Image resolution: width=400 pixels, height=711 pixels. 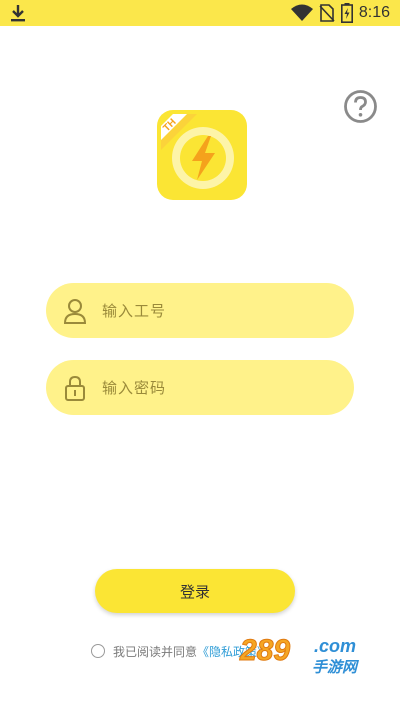 What do you see at coordinates (346, 13) in the screenshot?
I see `battery-charging-icon` at bounding box center [346, 13].